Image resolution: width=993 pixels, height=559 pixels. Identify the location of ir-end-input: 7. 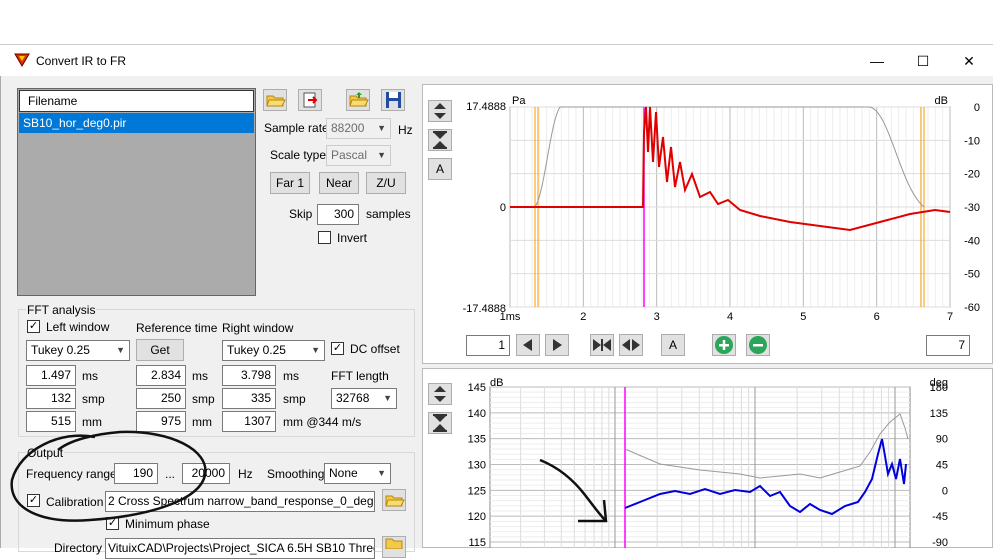
(948, 345).